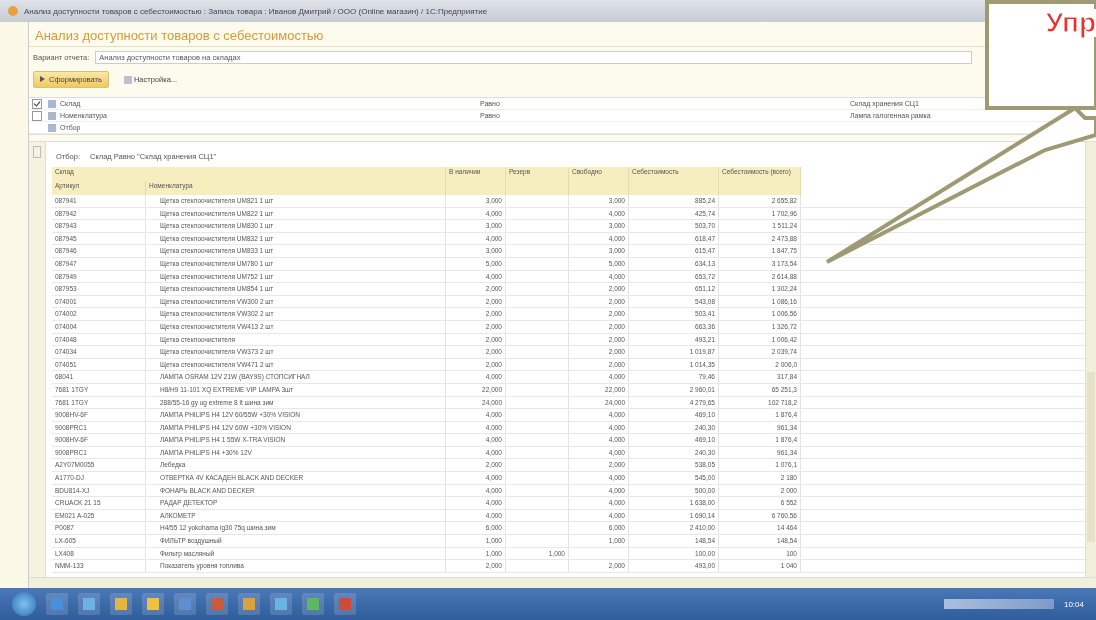  What do you see at coordinates (1069, 23) in the screenshot?
I see `callout-text: Упр` at bounding box center [1069, 23].